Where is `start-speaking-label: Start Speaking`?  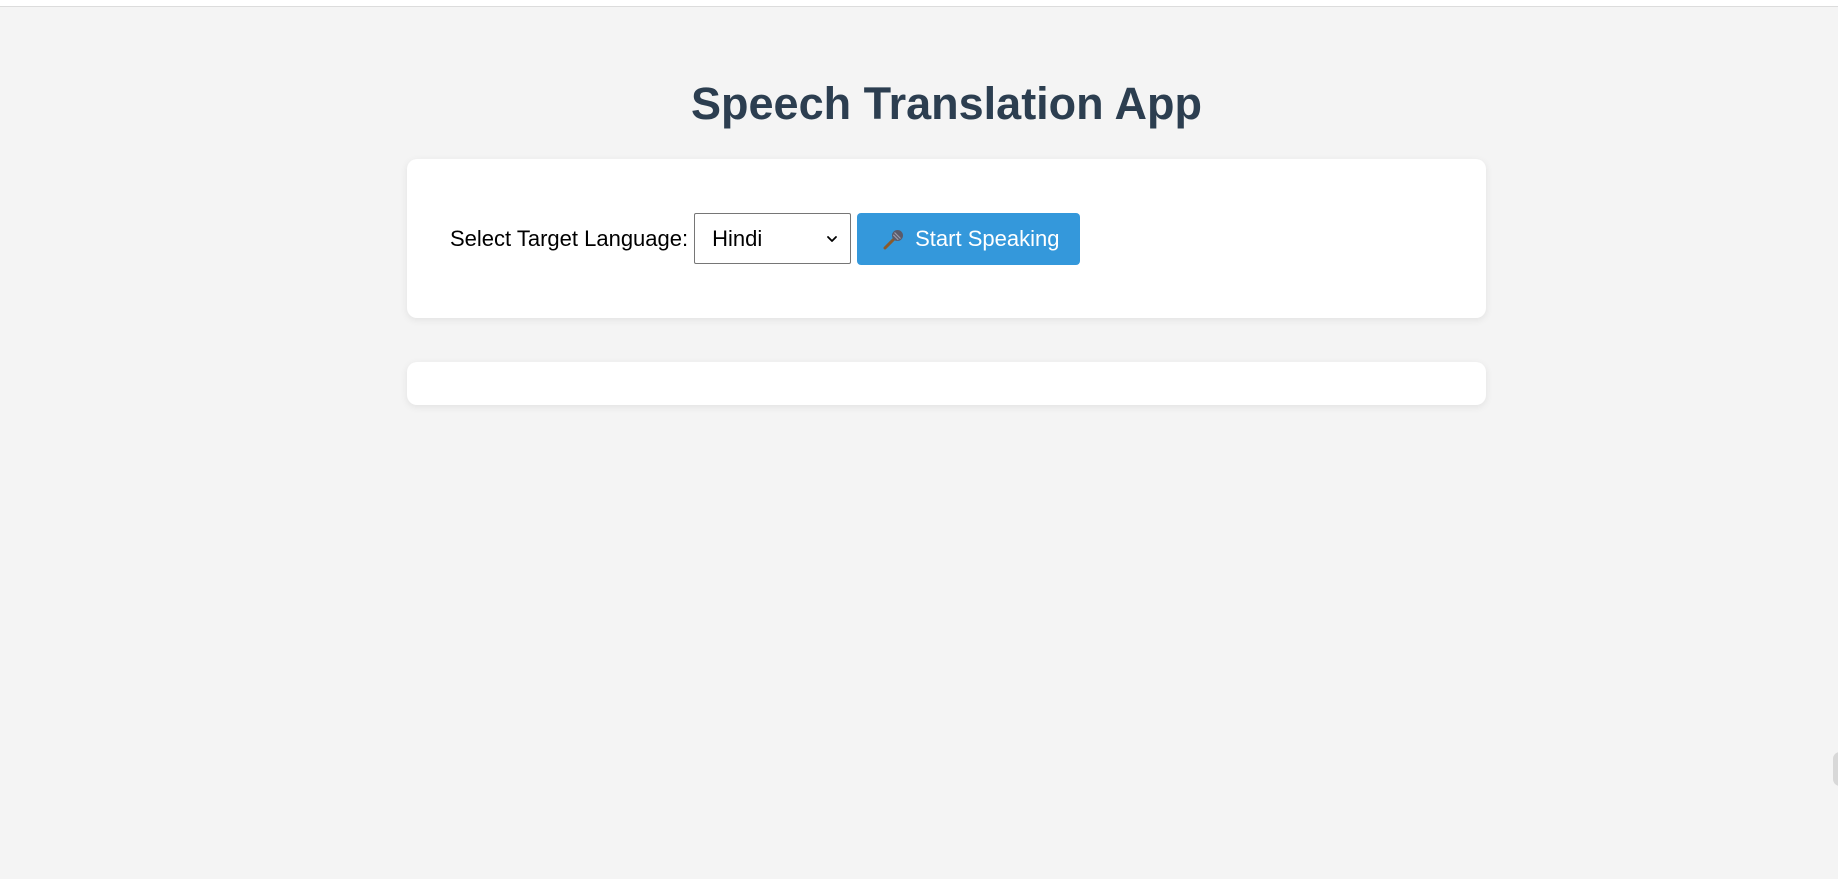
start-speaking-label: Start Speaking is located at coordinates (987, 238).